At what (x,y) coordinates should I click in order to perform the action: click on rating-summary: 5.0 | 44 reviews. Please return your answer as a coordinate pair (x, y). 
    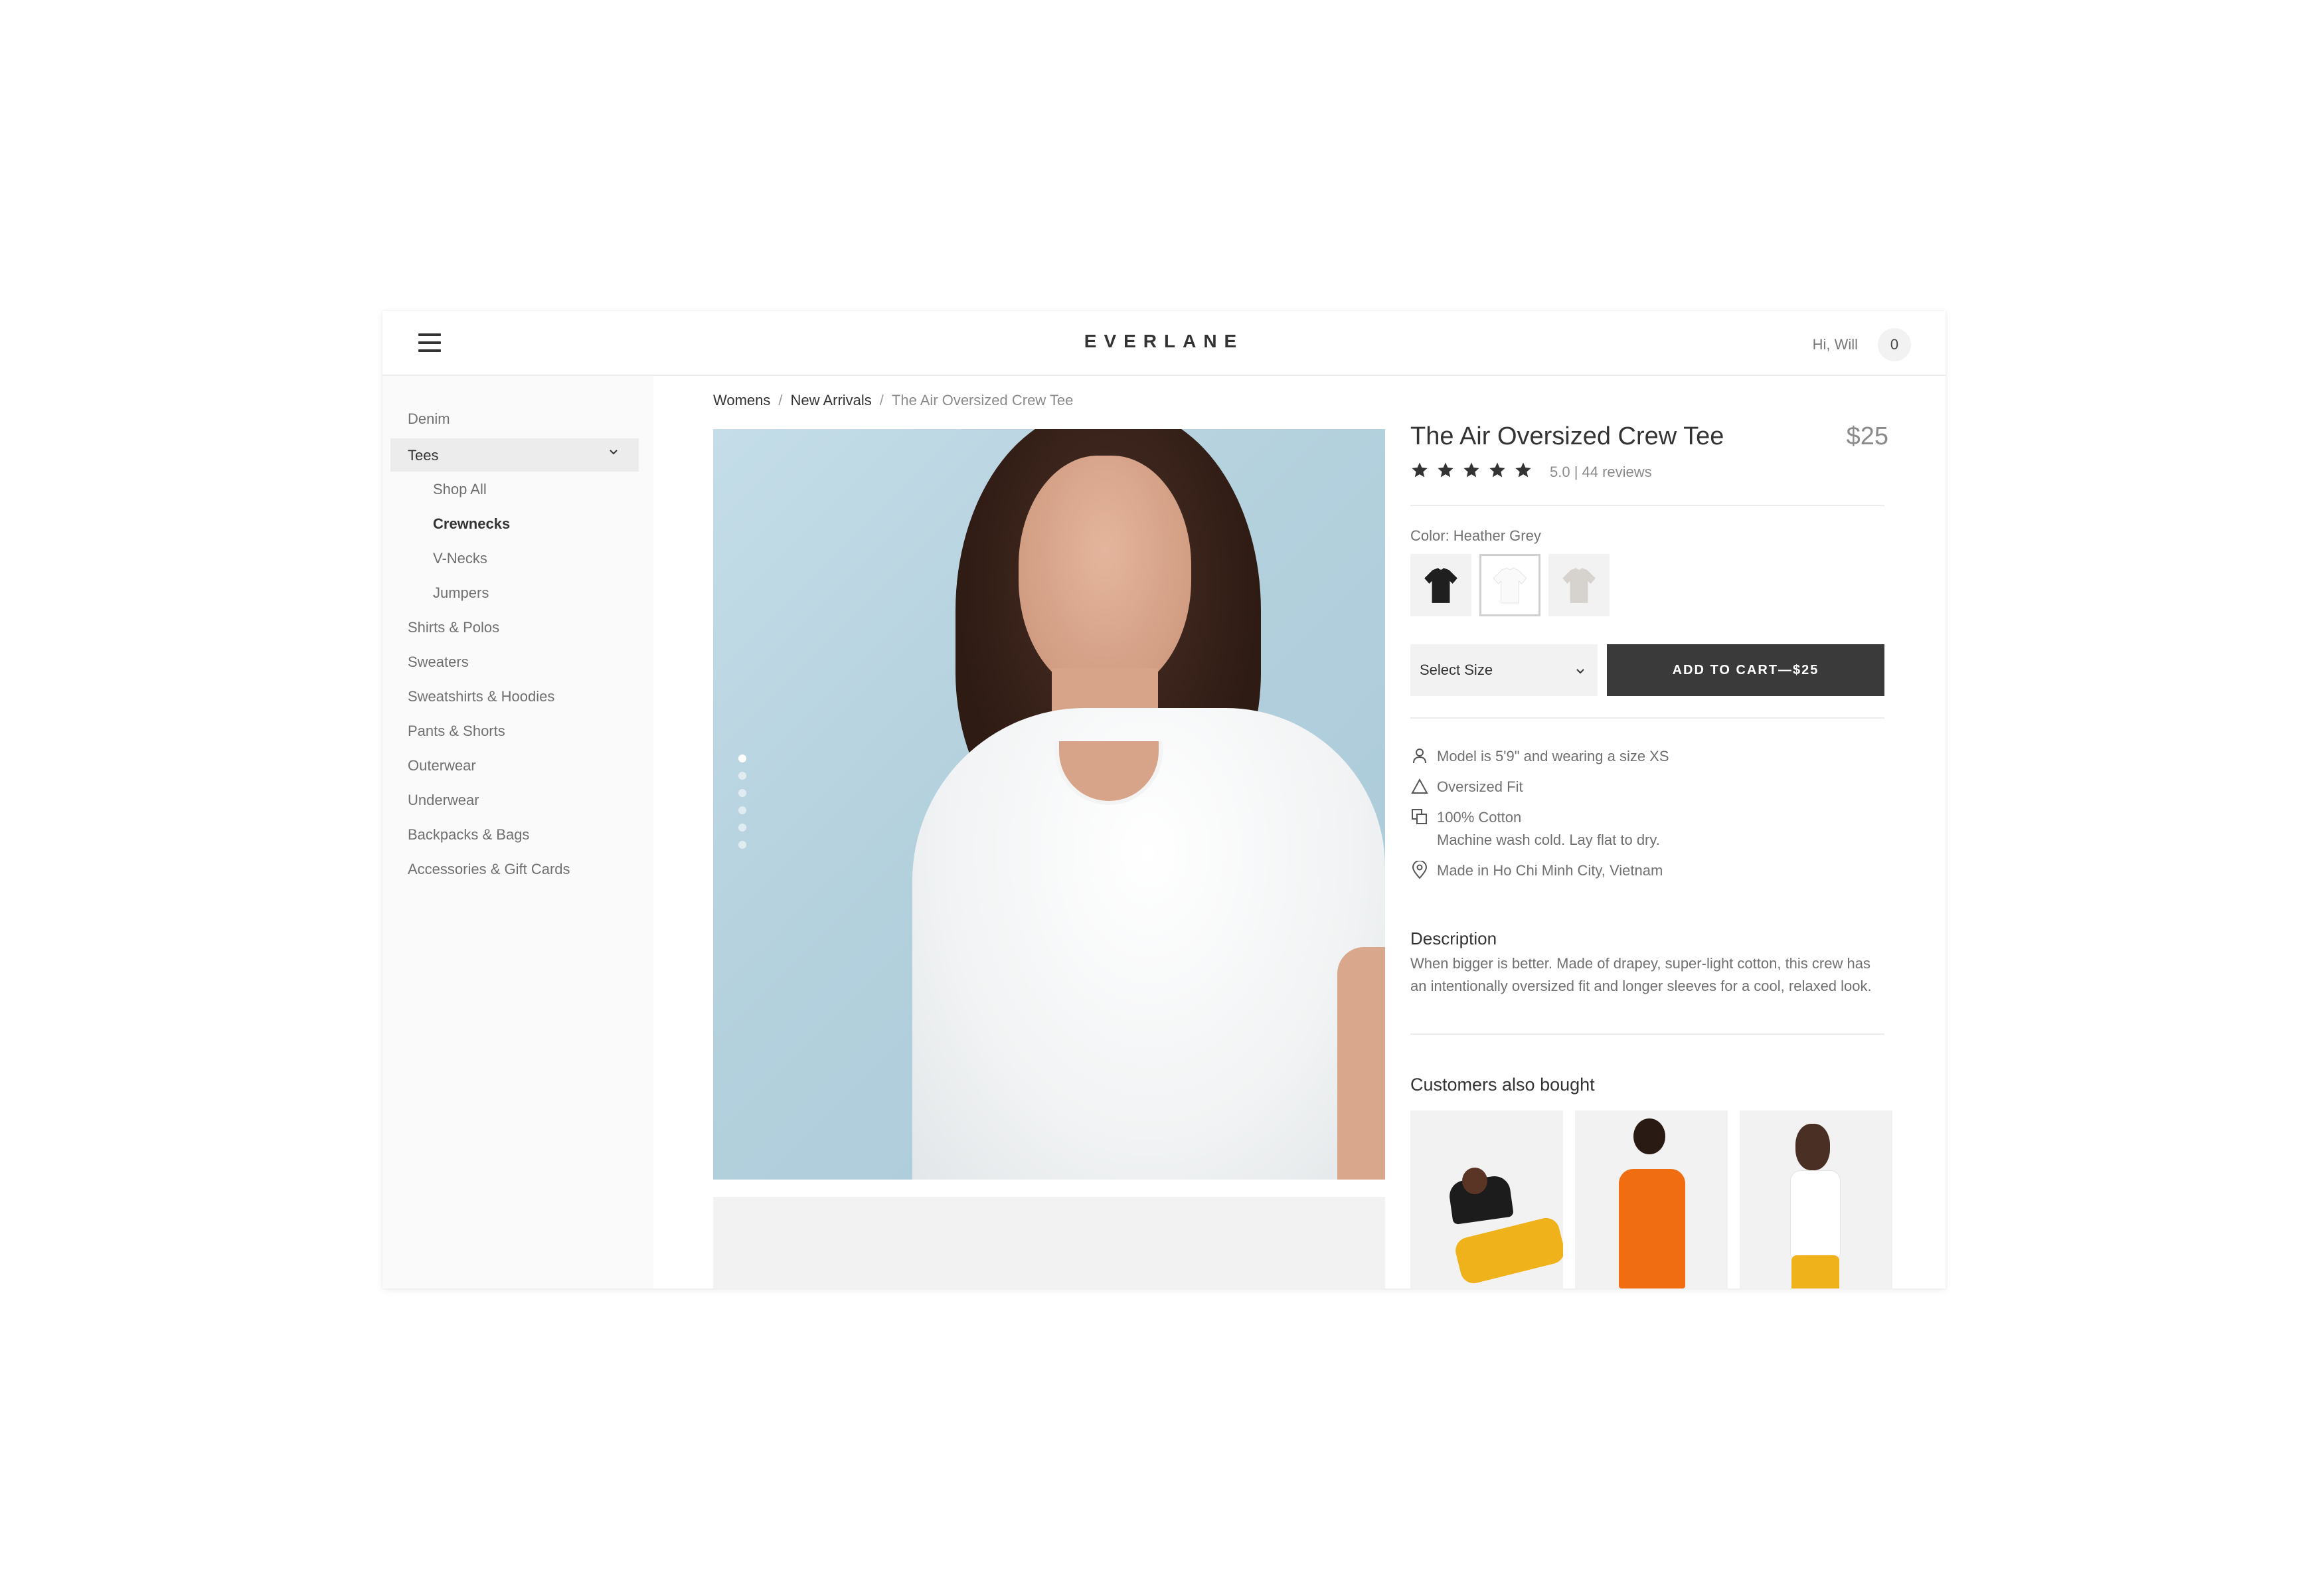
    Looking at the image, I should click on (1601, 472).